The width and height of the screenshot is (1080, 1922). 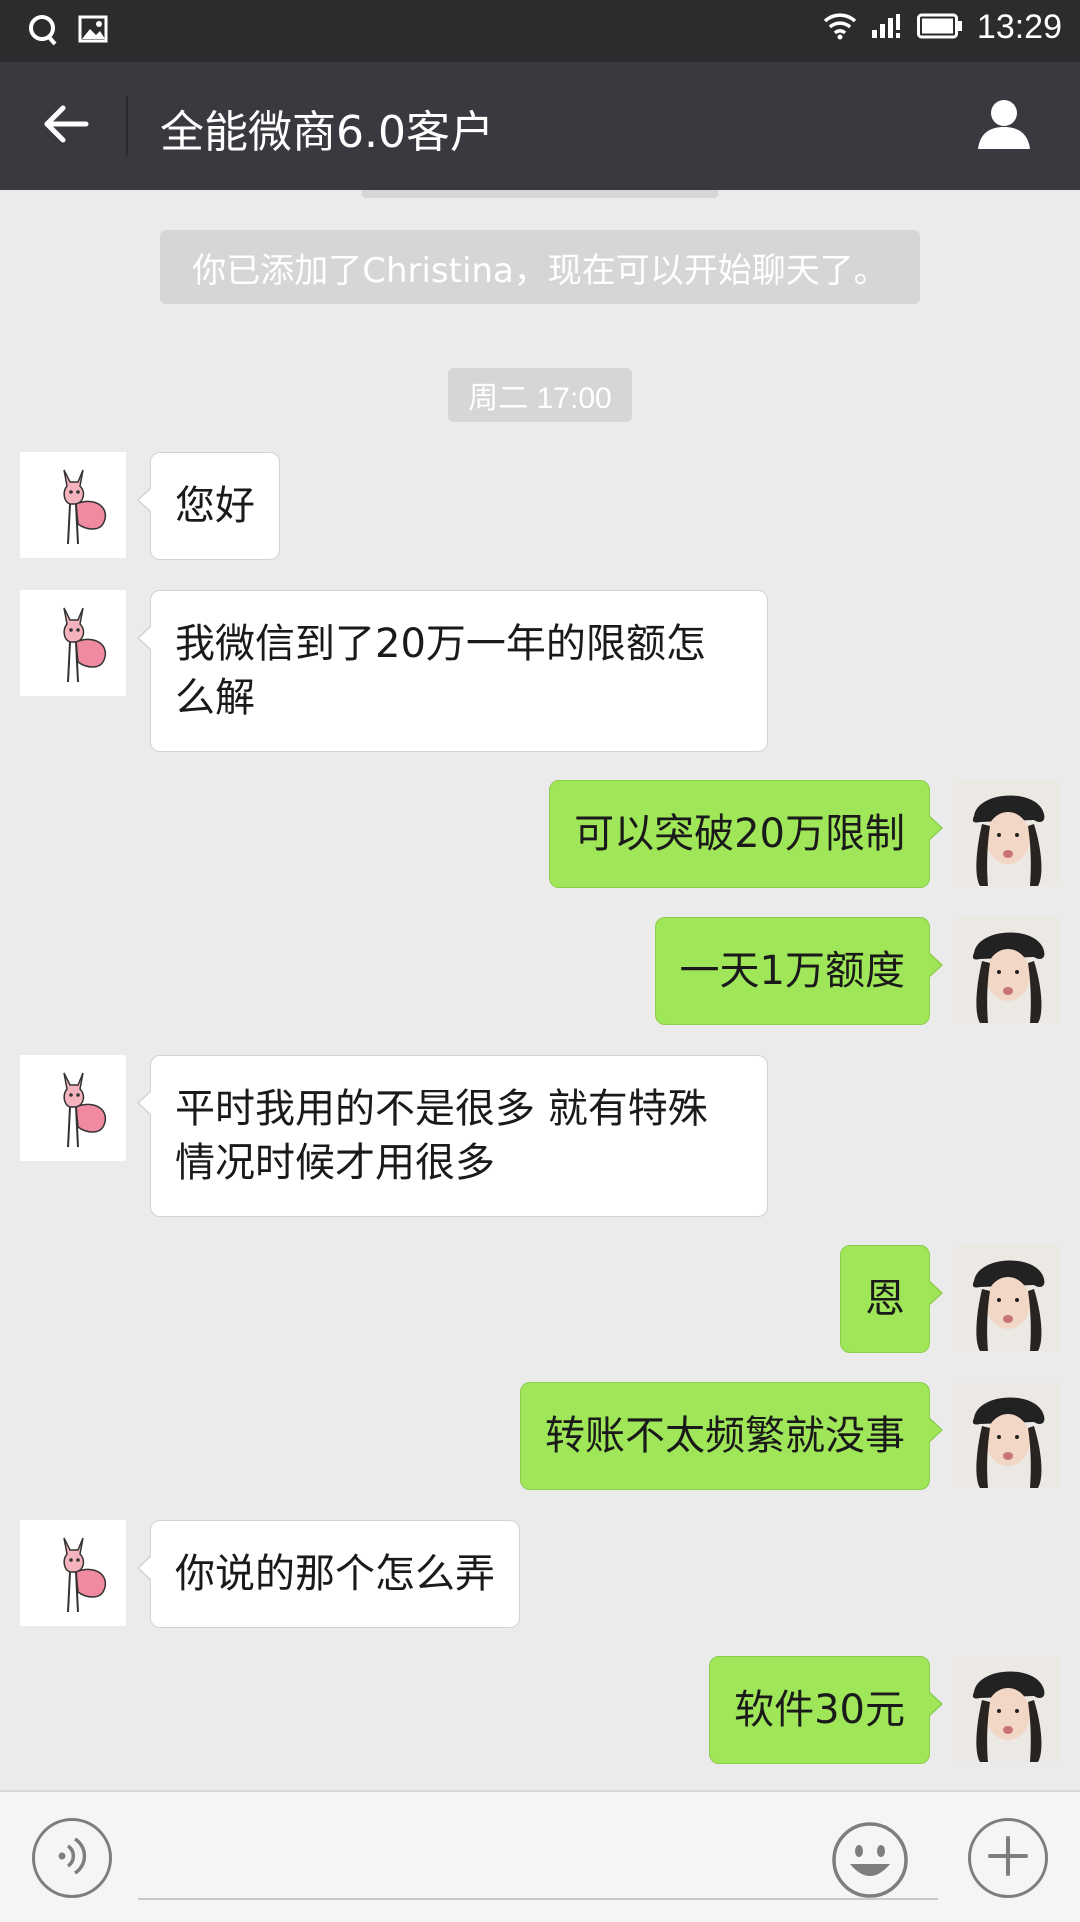 What do you see at coordinates (887, 28) in the screenshot?
I see `signal-icon` at bounding box center [887, 28].